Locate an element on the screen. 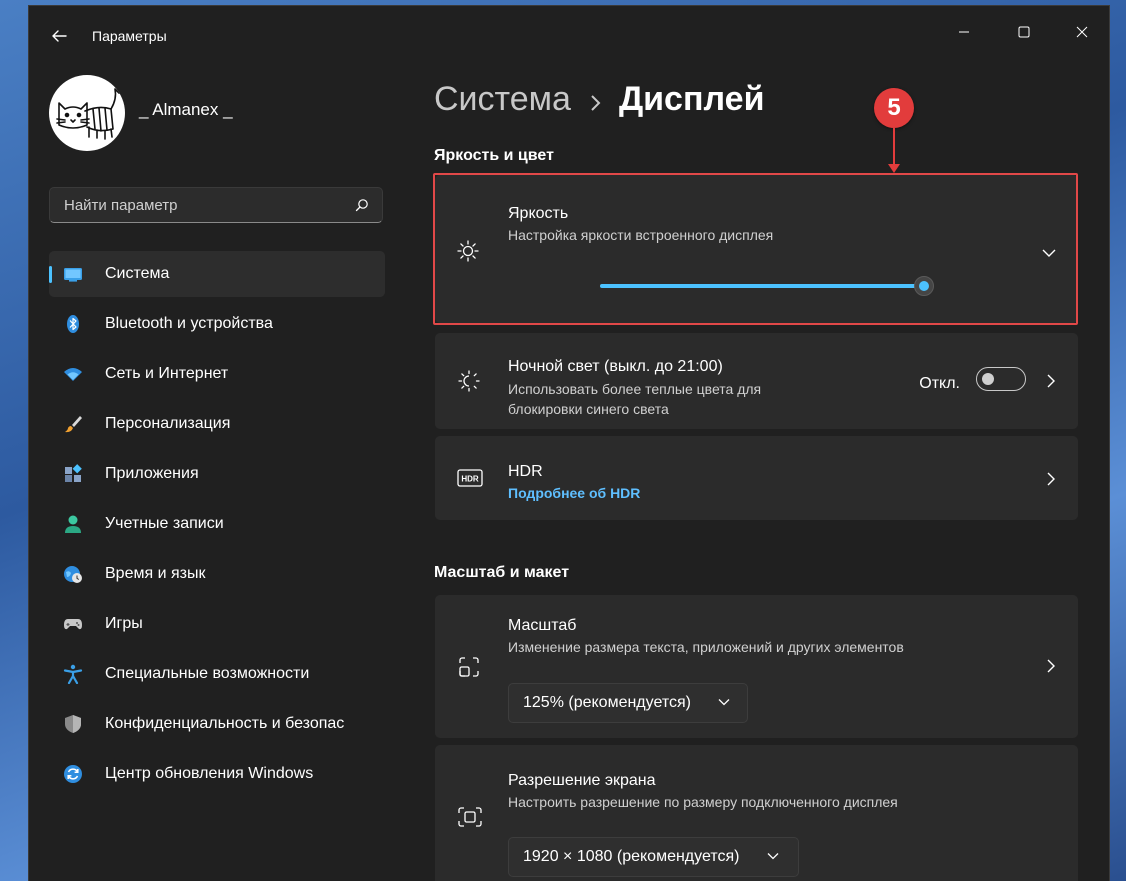 This screenshot has height=881, width=1126. resolution-dropdown-value: 1920 × 1080 (рекомендуется) is located at coordinates (631, 856).